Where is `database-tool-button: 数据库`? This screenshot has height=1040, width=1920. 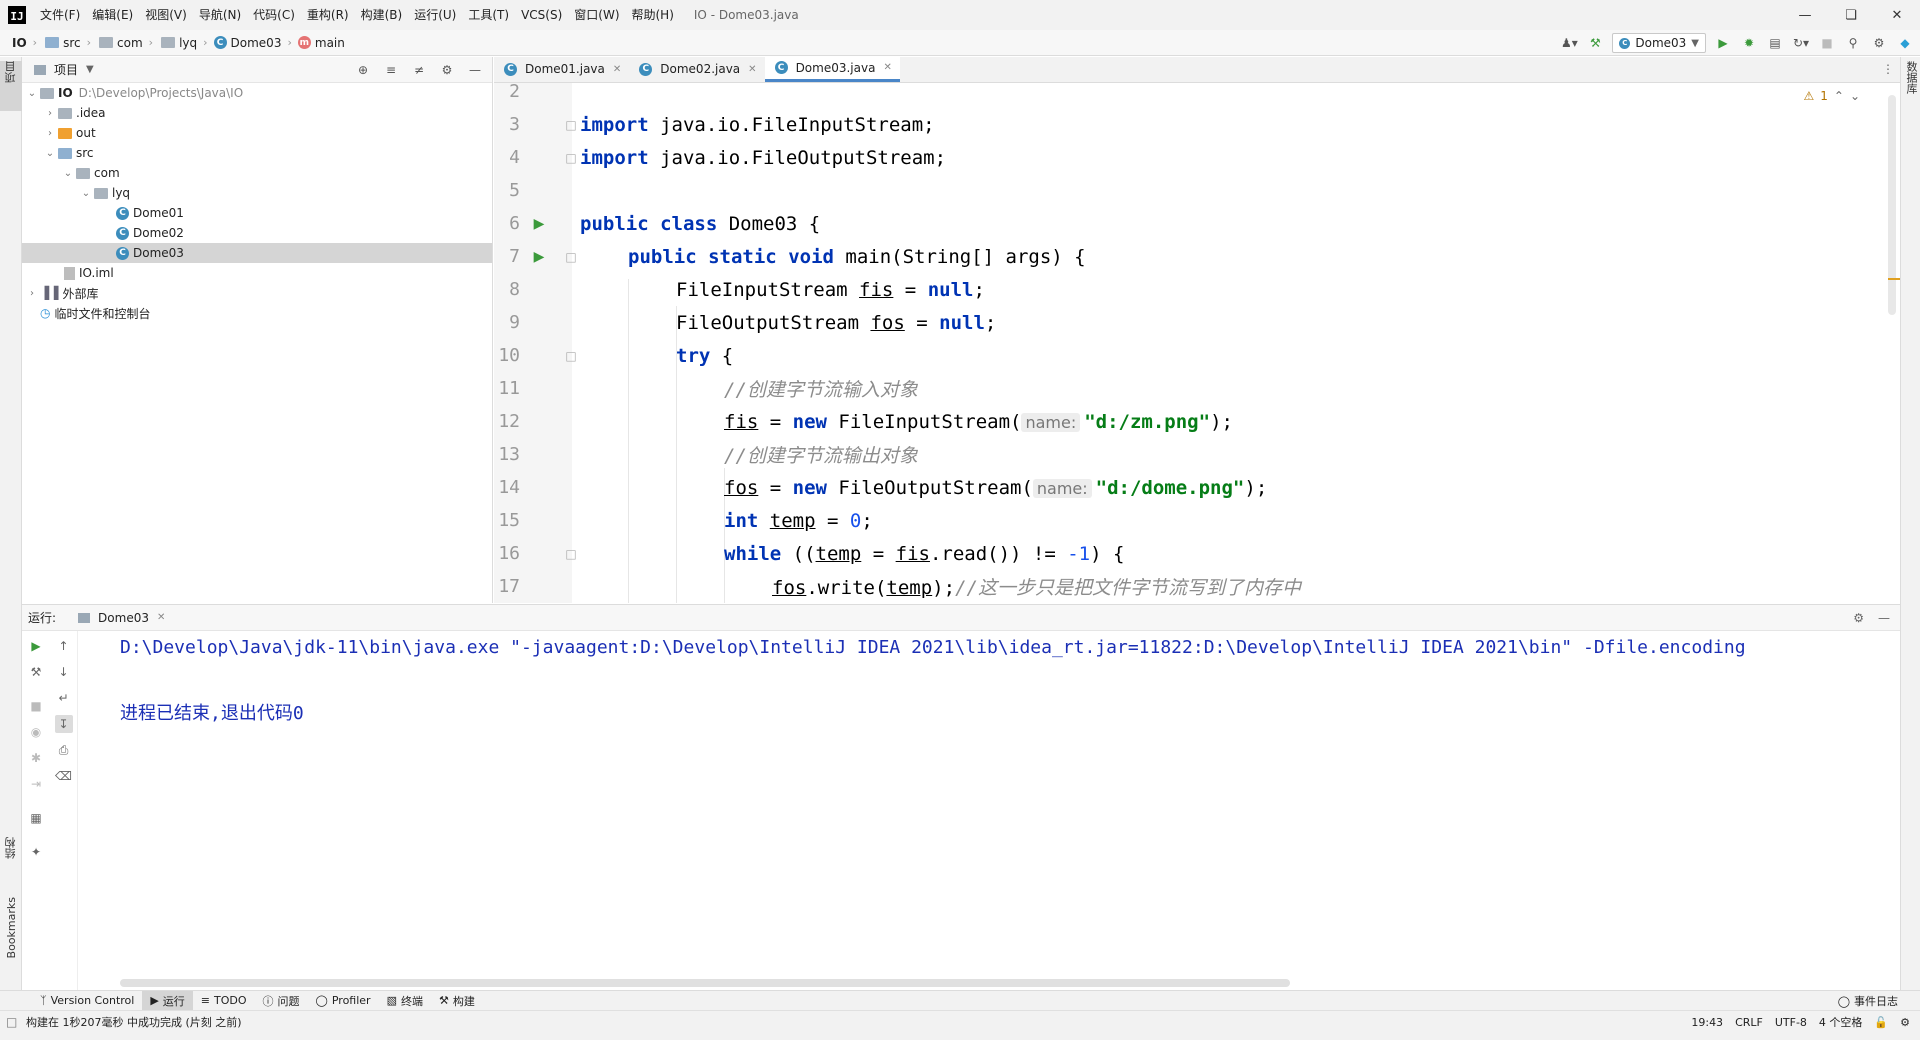 database-tool-button: 数据库 is located at coordinates (1910, 86).